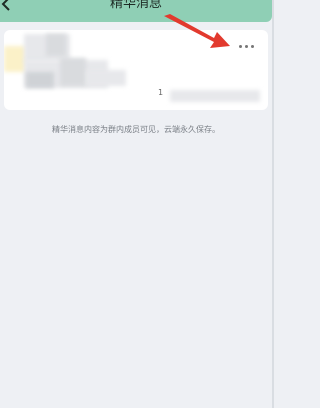  Describe the element at coordinates (197, 31) in the screenshot. I see `red-arrow-annotation` at that location.